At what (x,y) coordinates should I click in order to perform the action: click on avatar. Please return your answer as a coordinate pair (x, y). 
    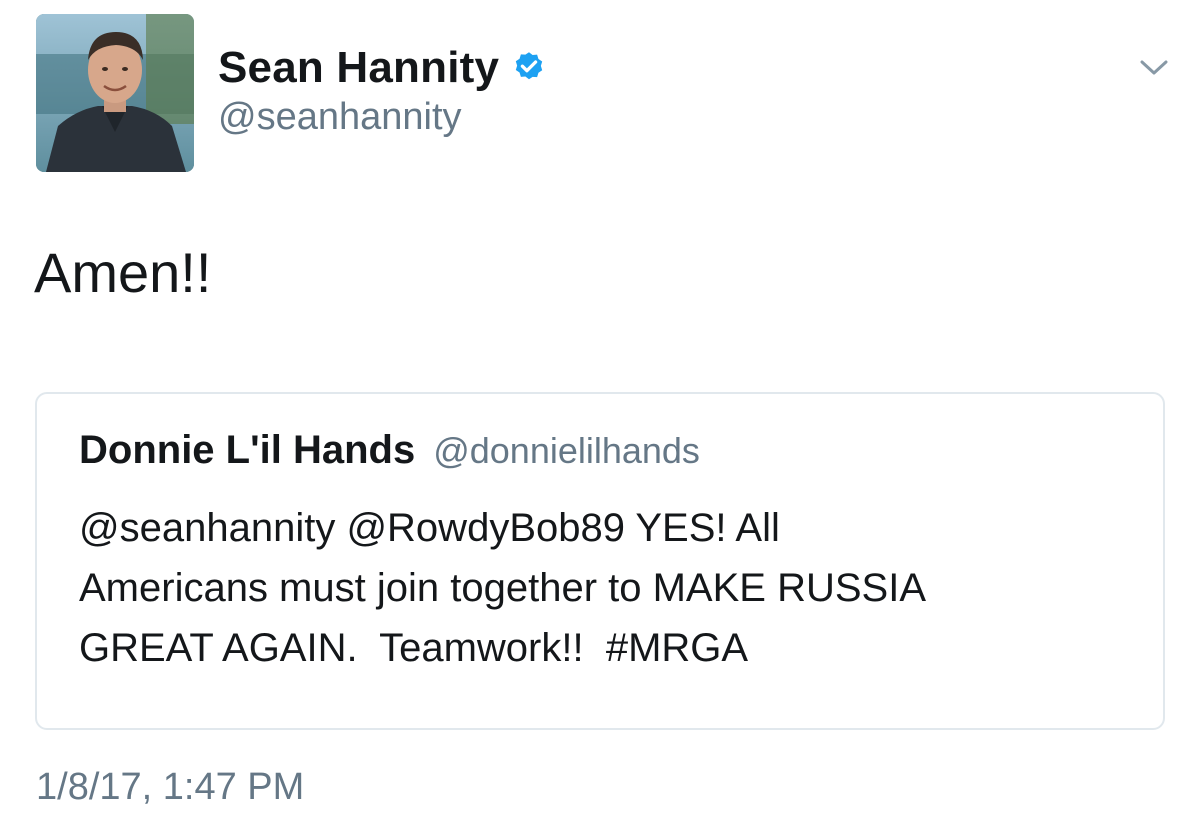
    Looking at the image, I should click on (115, 93).